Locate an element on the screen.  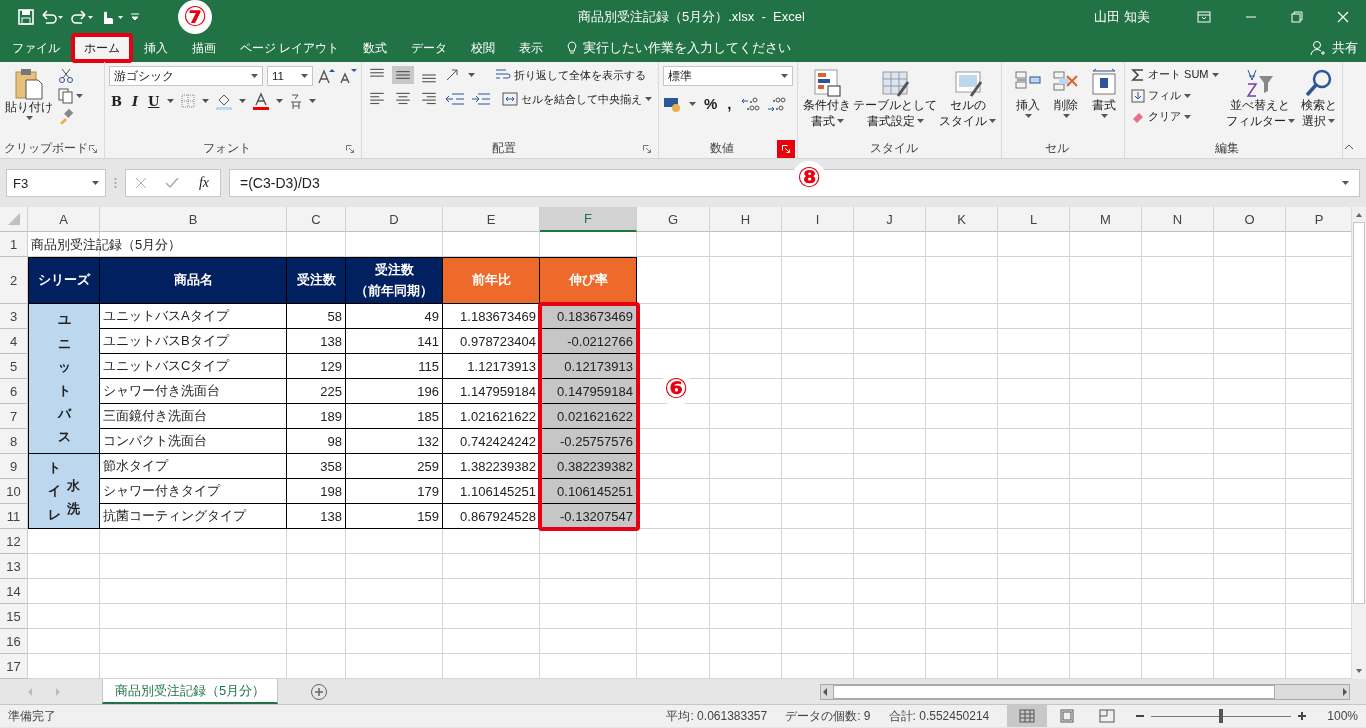
row-header: 17 is located at coordinates (14, 666).